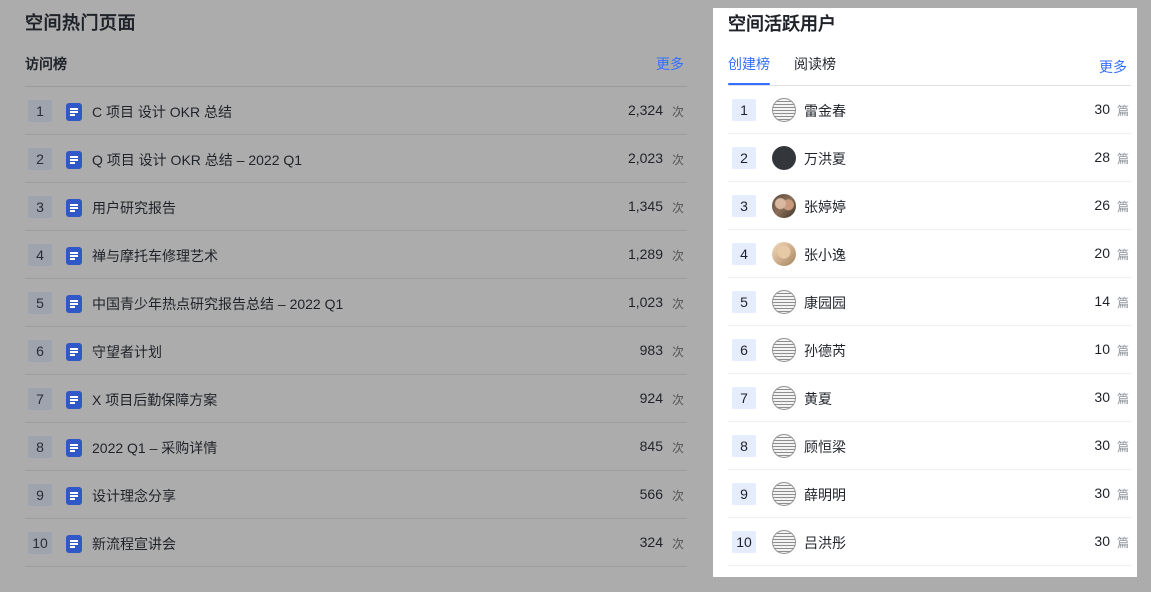 The image size is (1151, 592). What do you see at coordinates (197, 160) in the screenshot?
I see `page-title-link: Q 项目 设计 OKR 总结 – 2022 Q1` at bounding box center [197, 160].